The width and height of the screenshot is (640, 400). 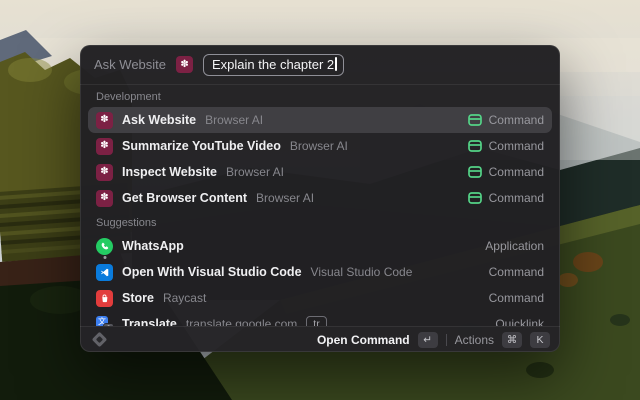 I want to click on footer-bar: Open Command ↵ Actions ⌘ K, so click(x=320, y=339).